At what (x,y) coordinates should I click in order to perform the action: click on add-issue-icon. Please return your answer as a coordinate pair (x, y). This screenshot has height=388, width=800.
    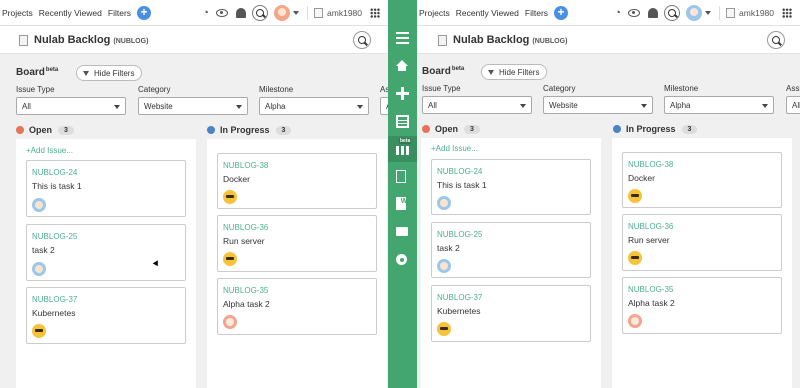
    Looking at the image, I should click on (402, 93).